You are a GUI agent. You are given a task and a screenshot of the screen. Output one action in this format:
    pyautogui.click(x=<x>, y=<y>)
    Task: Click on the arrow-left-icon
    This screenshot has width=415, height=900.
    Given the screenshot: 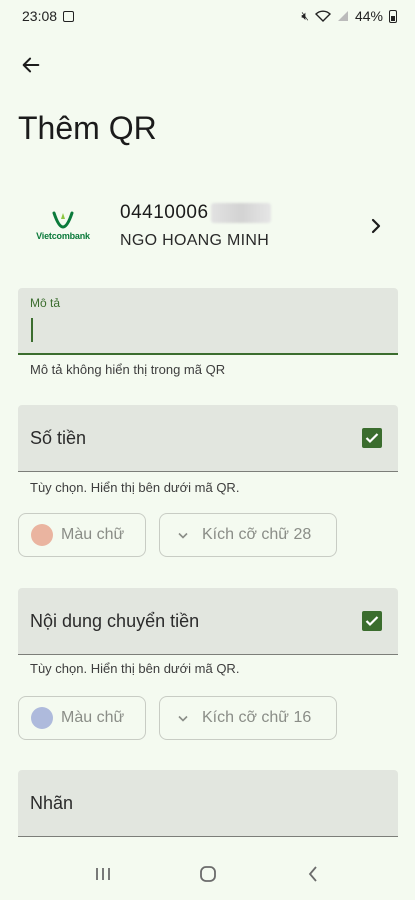 What is the action you would take?
    pyautogui.click(x=31, y=65)
    